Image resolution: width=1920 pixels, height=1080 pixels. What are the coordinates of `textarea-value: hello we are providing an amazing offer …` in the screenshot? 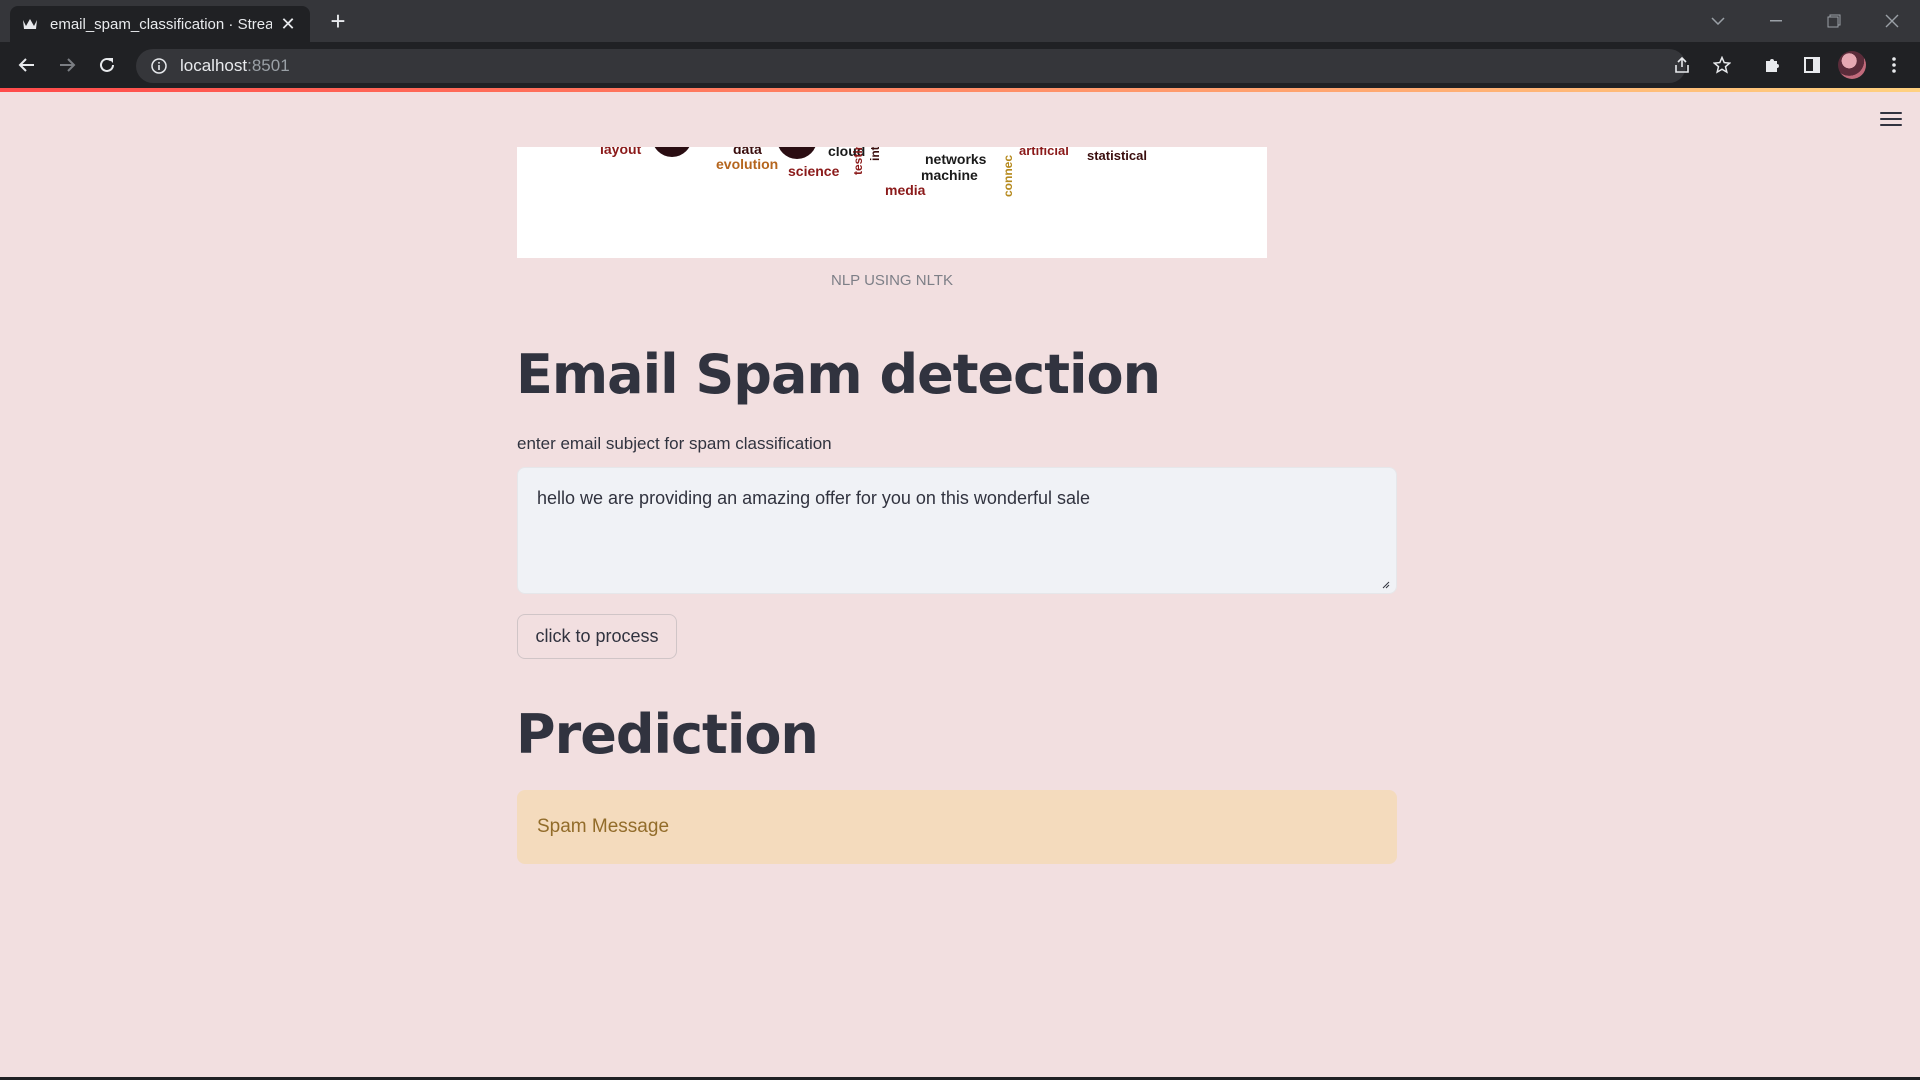 It's located at (813, 498).